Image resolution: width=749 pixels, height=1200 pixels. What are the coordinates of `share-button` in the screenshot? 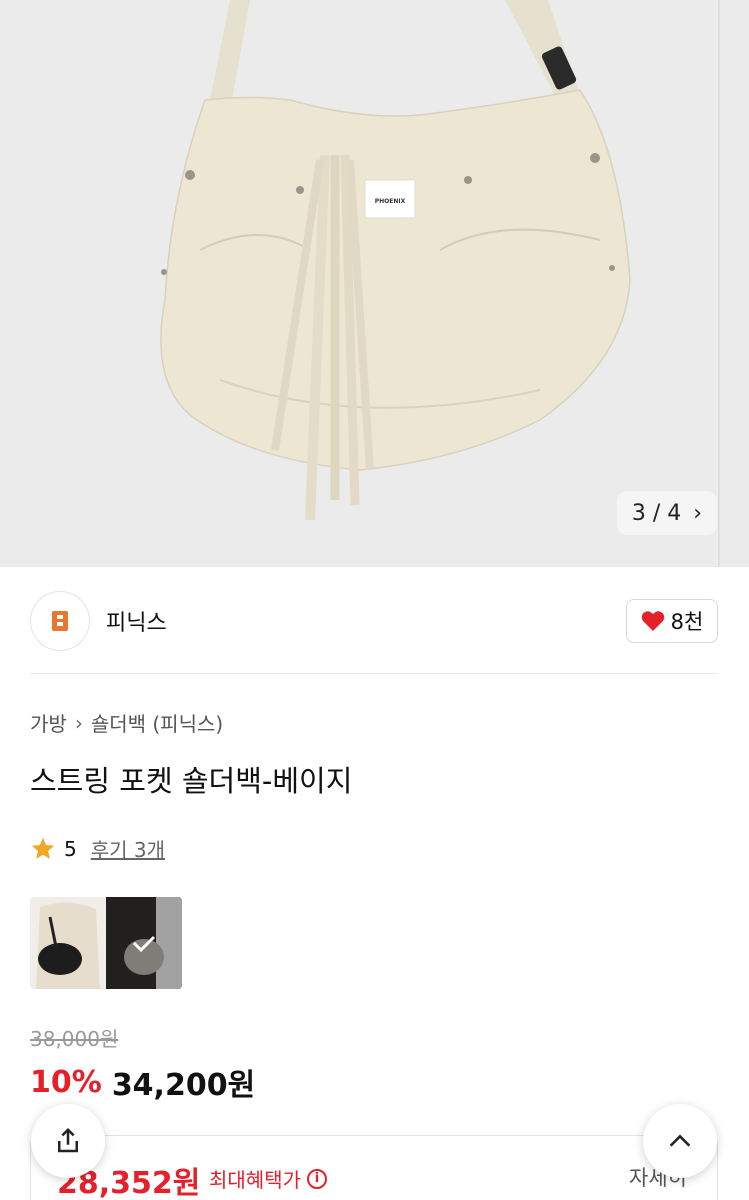 It's located at (68, 1141).